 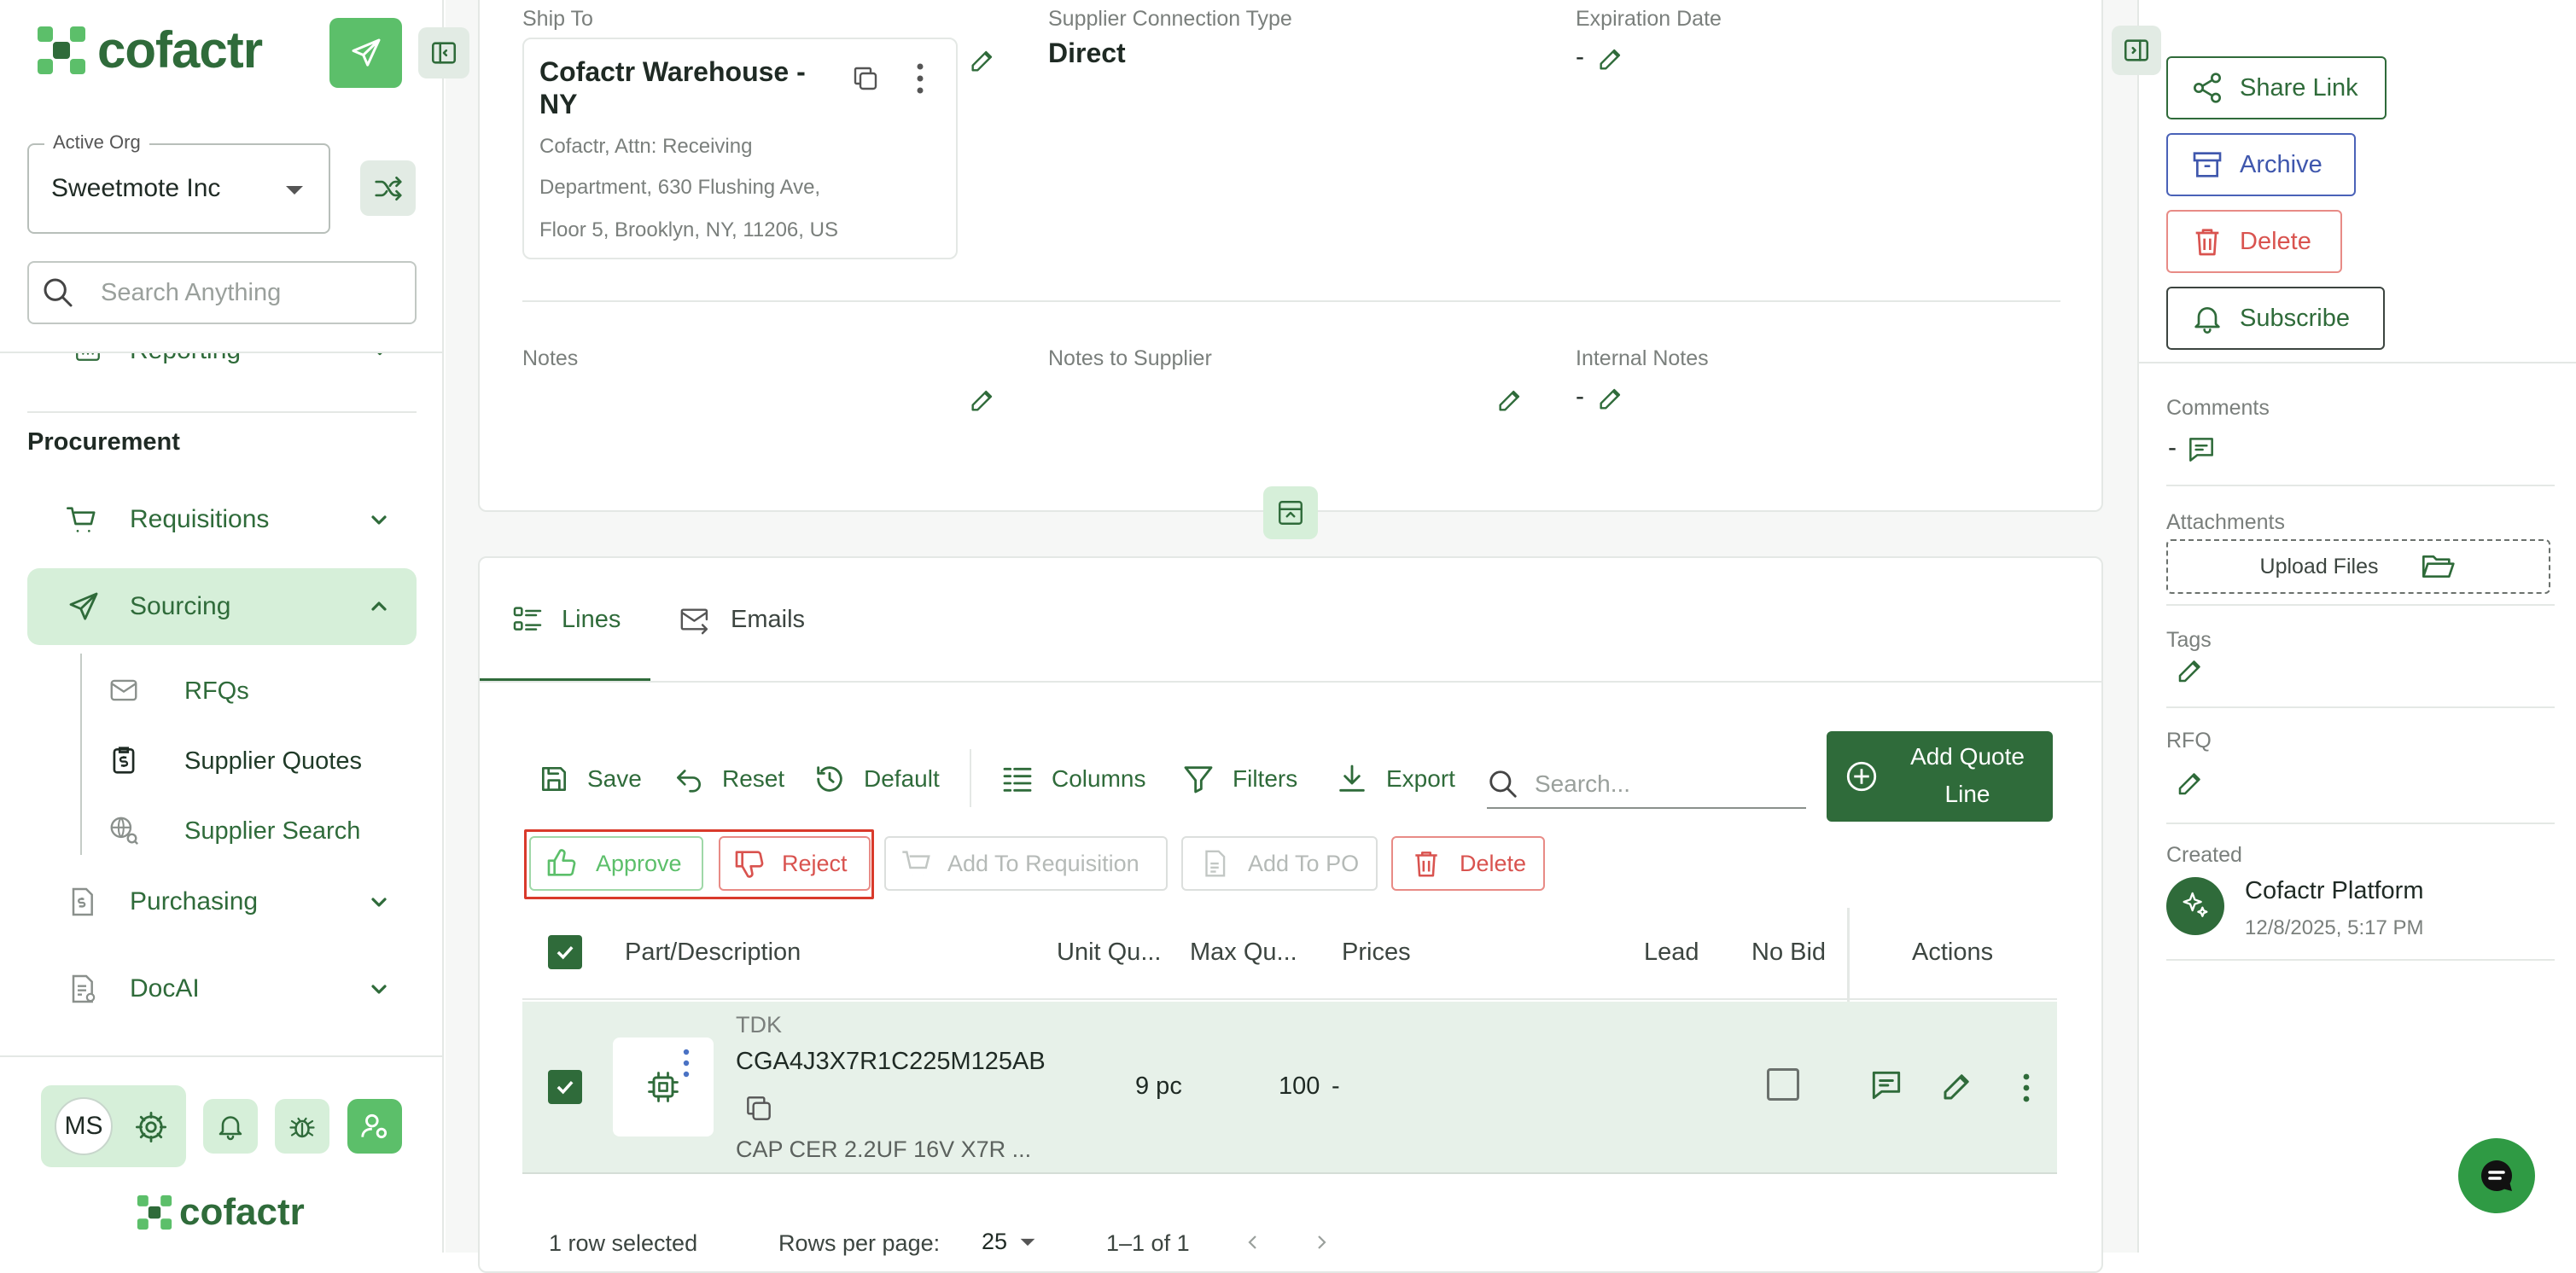 What do you see at coordinates (2275, 318) in the screenshot?
I see `subscribe-button: Subscribe` at bounding box center [2275, 318].